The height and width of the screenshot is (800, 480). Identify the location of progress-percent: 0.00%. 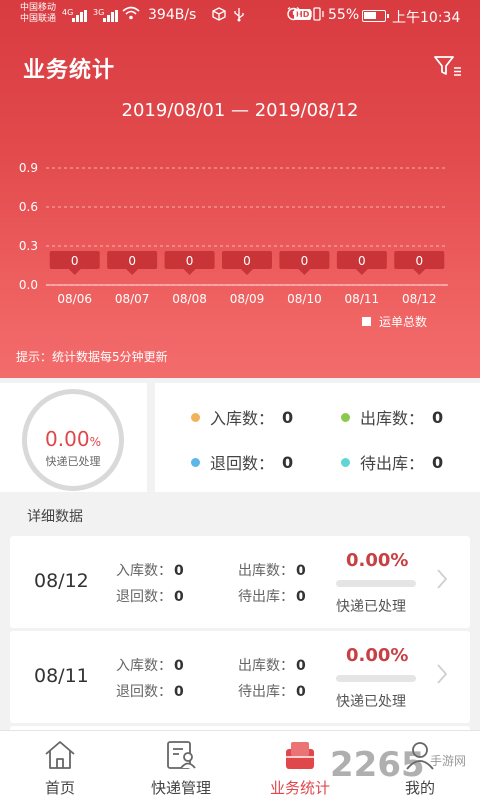
(73, 439).